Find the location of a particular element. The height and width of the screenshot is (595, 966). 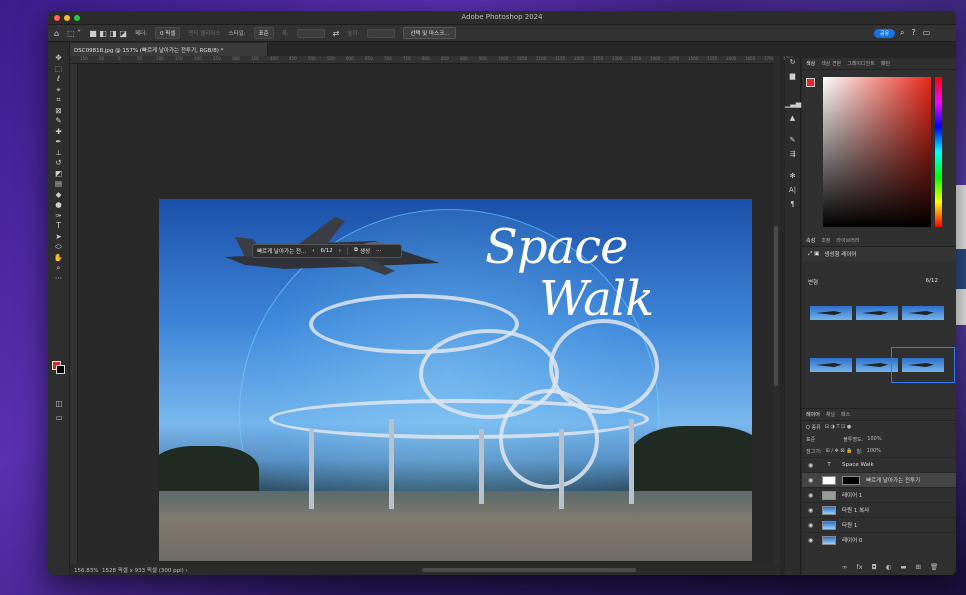

new-layer-icon: ⊞ is located at coordinates (918, 567).